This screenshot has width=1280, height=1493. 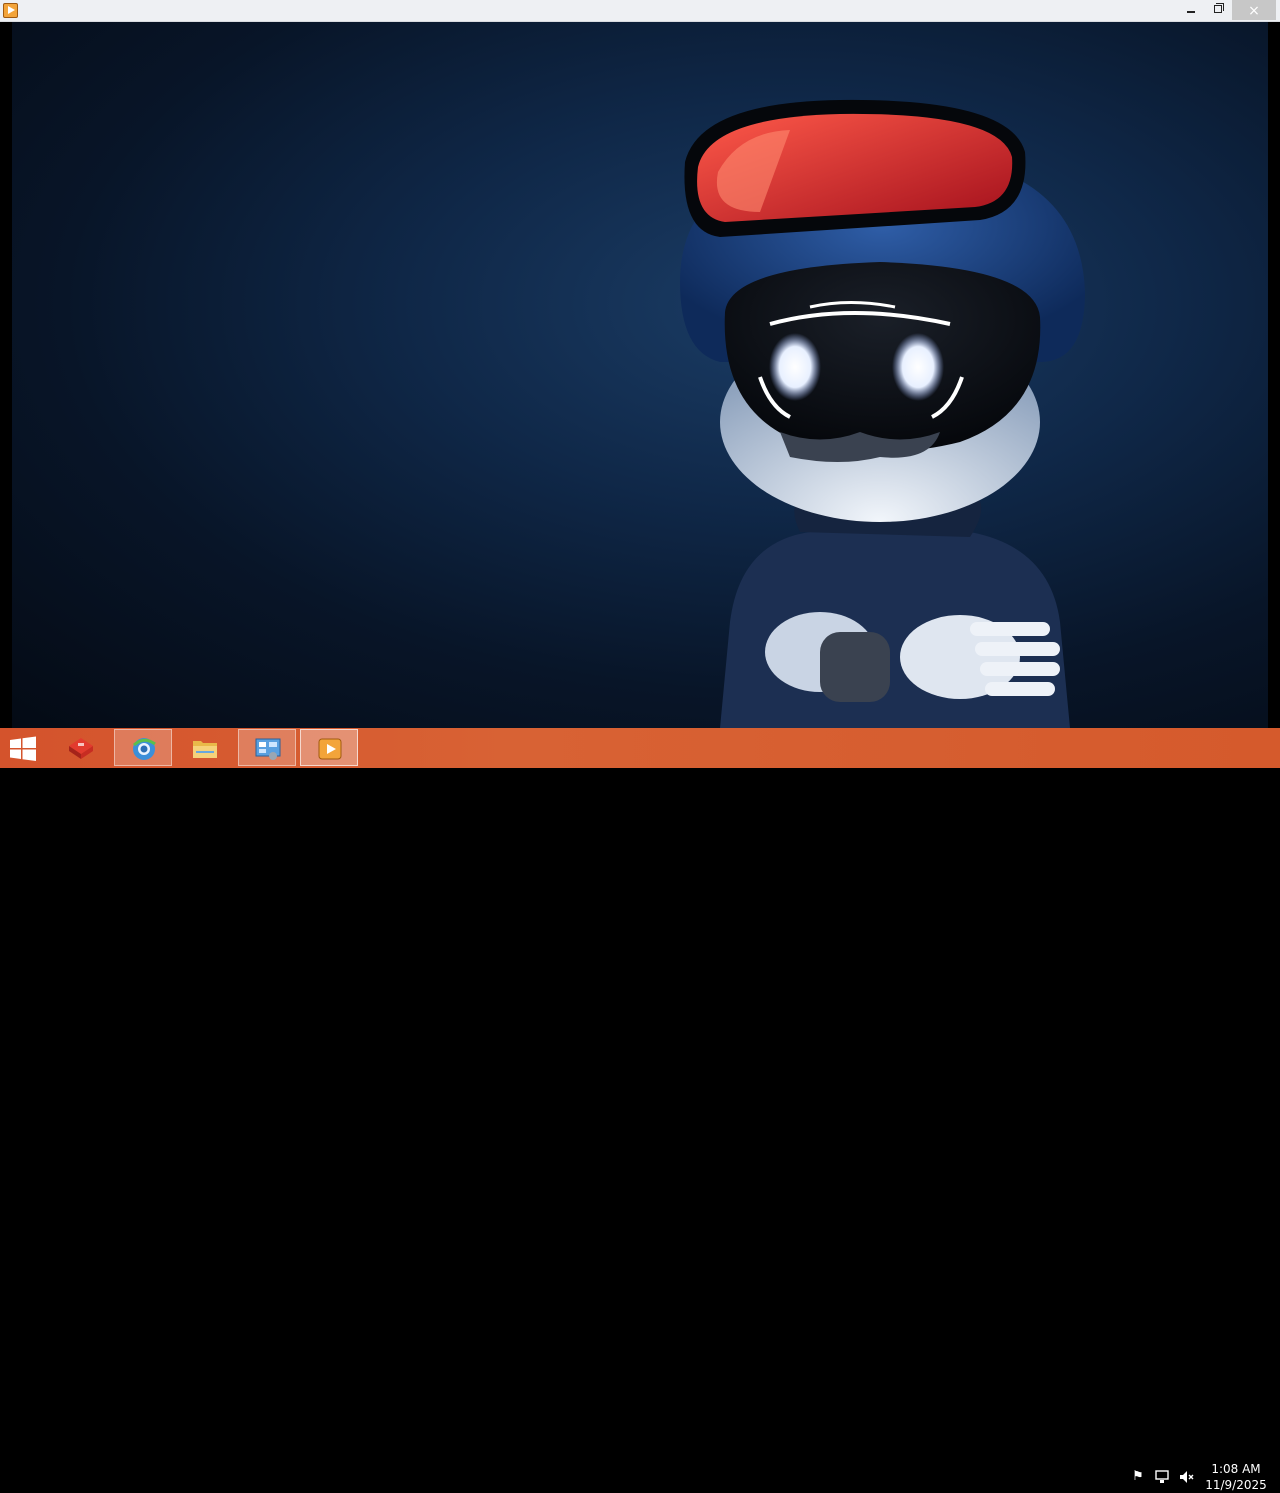 I want to click on close-button: ×, so click(x=1254, y=10).